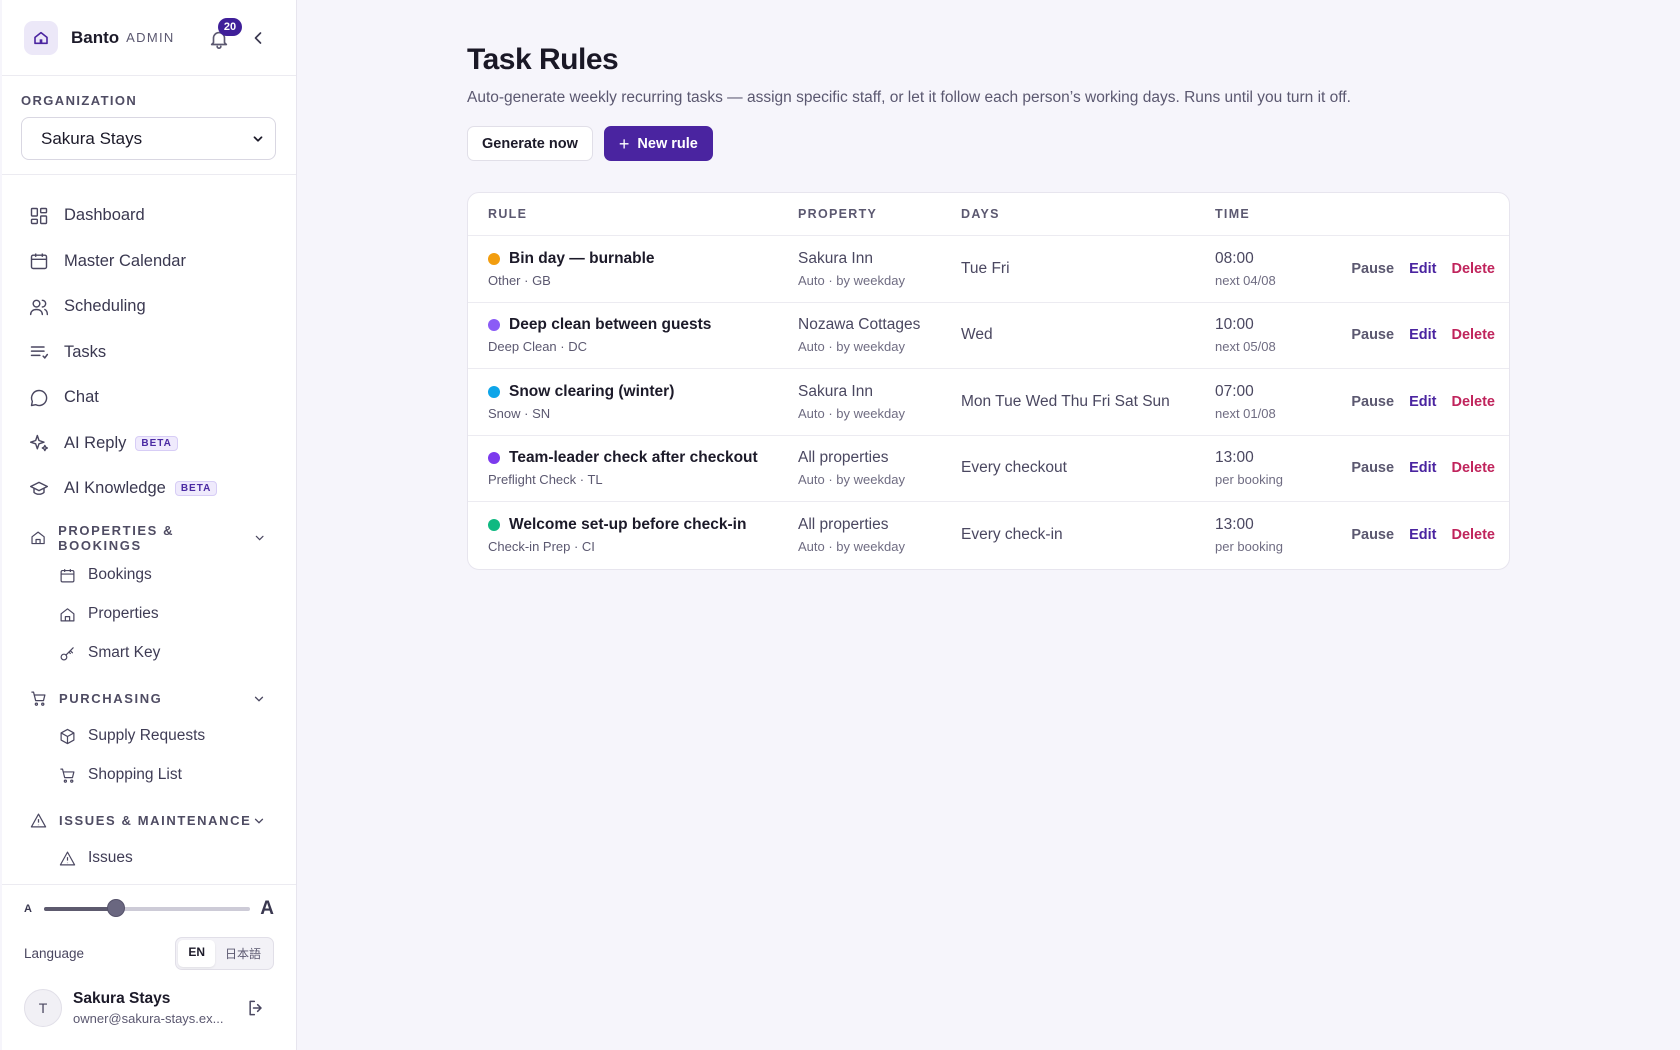 The width and height of the screenshot is (1680, 1050). What do you see at coordinates (1234, 258) in the screenshot?
I see `rule-time: 08:00` at bounding box center [1234, 258].